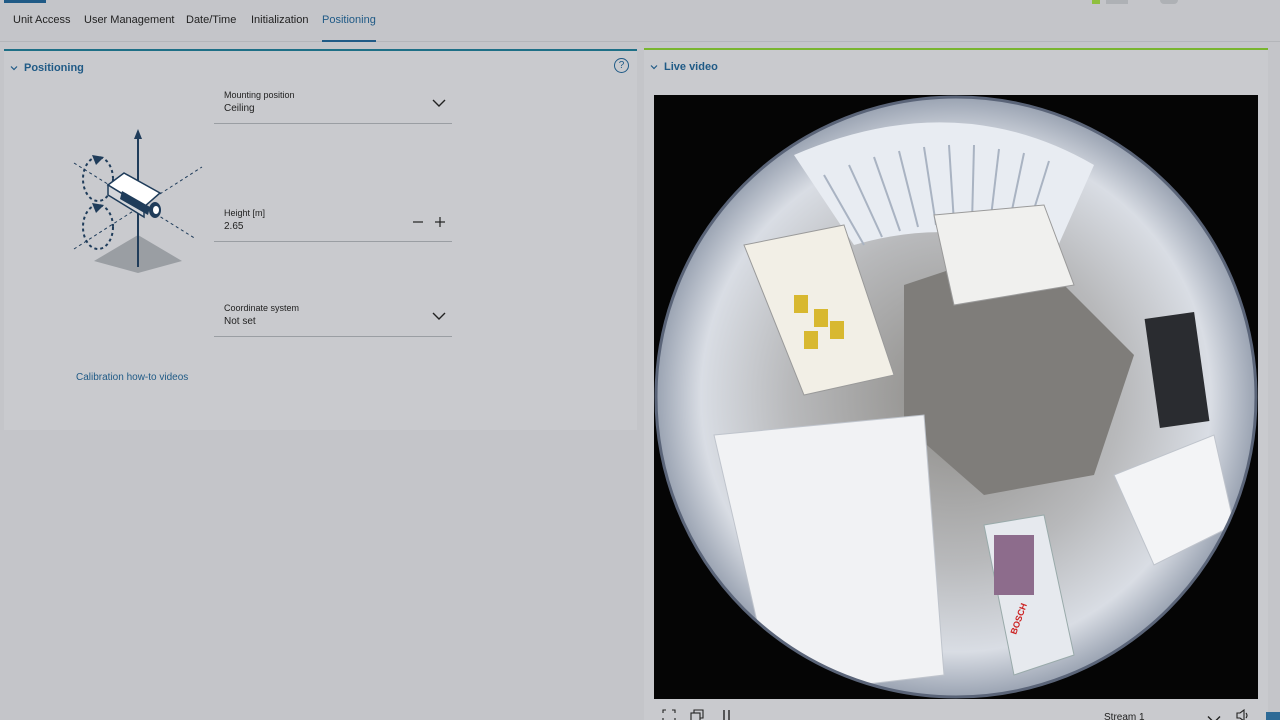  What do you see at coordinates (418, 222) in the screenshot?
I see `minus-icon` at bounding box center [418, 222].